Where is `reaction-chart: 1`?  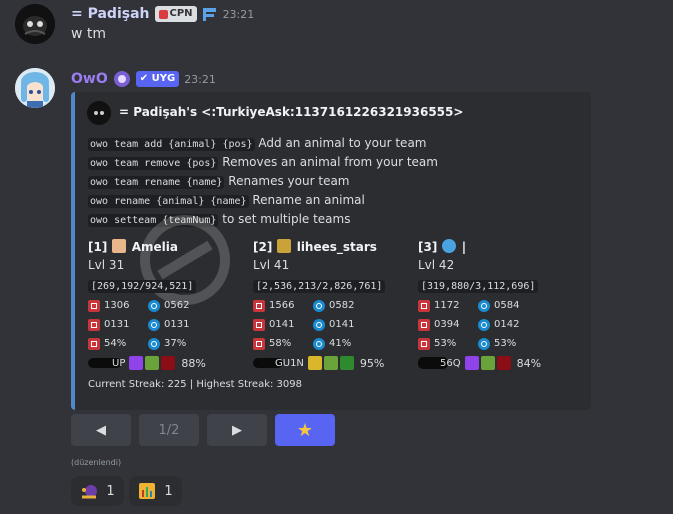
reaction-chart: 1 is located at coordinates (155, 491).